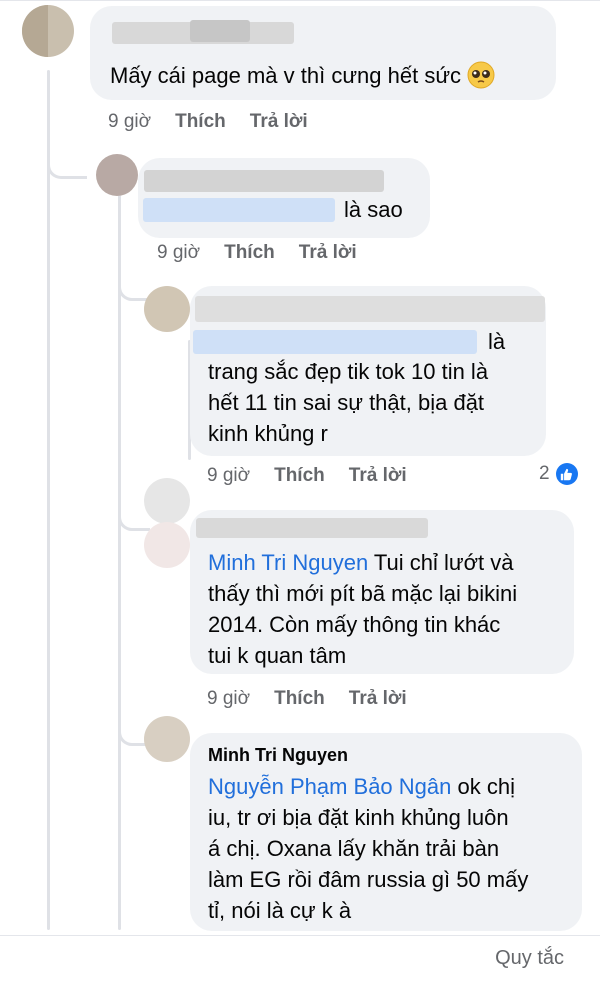  I want to click on comment-text-line: Minh Tri Nguyen Tui chỉ lướt và, so click(361, 562).